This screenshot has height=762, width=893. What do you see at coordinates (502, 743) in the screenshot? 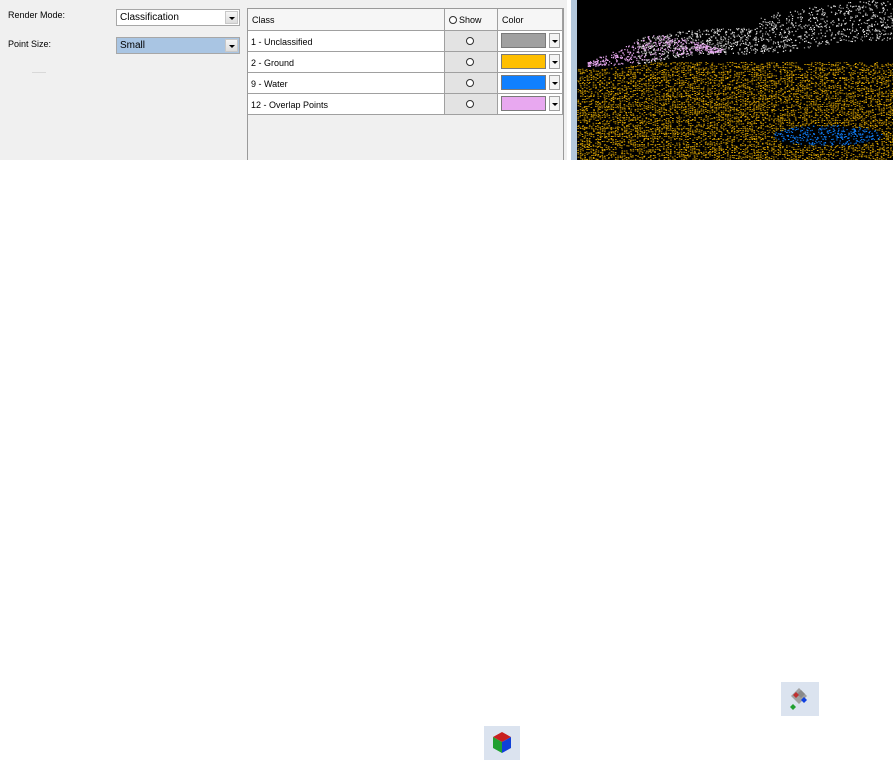
I see `color-cube-icon` at bounding box center [502, 743].